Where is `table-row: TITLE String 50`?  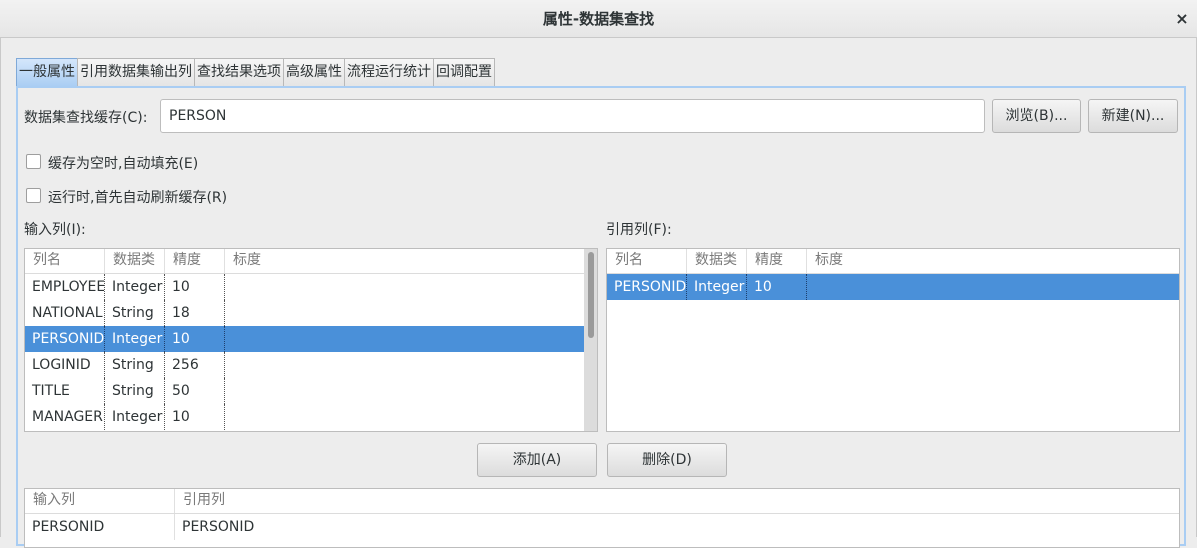 table-row: TITLE String 50 is located at coordinates (311, 391).